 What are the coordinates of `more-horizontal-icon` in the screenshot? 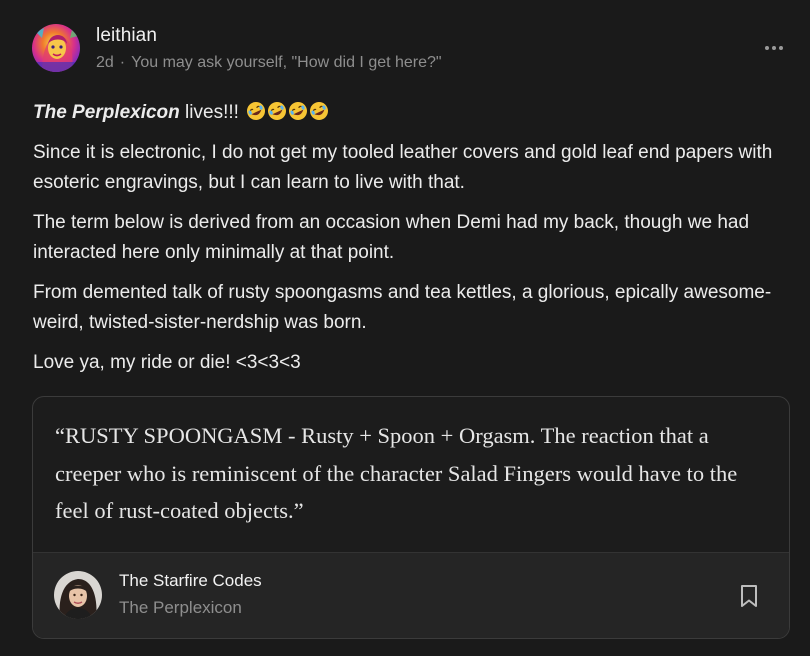 It's located at (767, 48).